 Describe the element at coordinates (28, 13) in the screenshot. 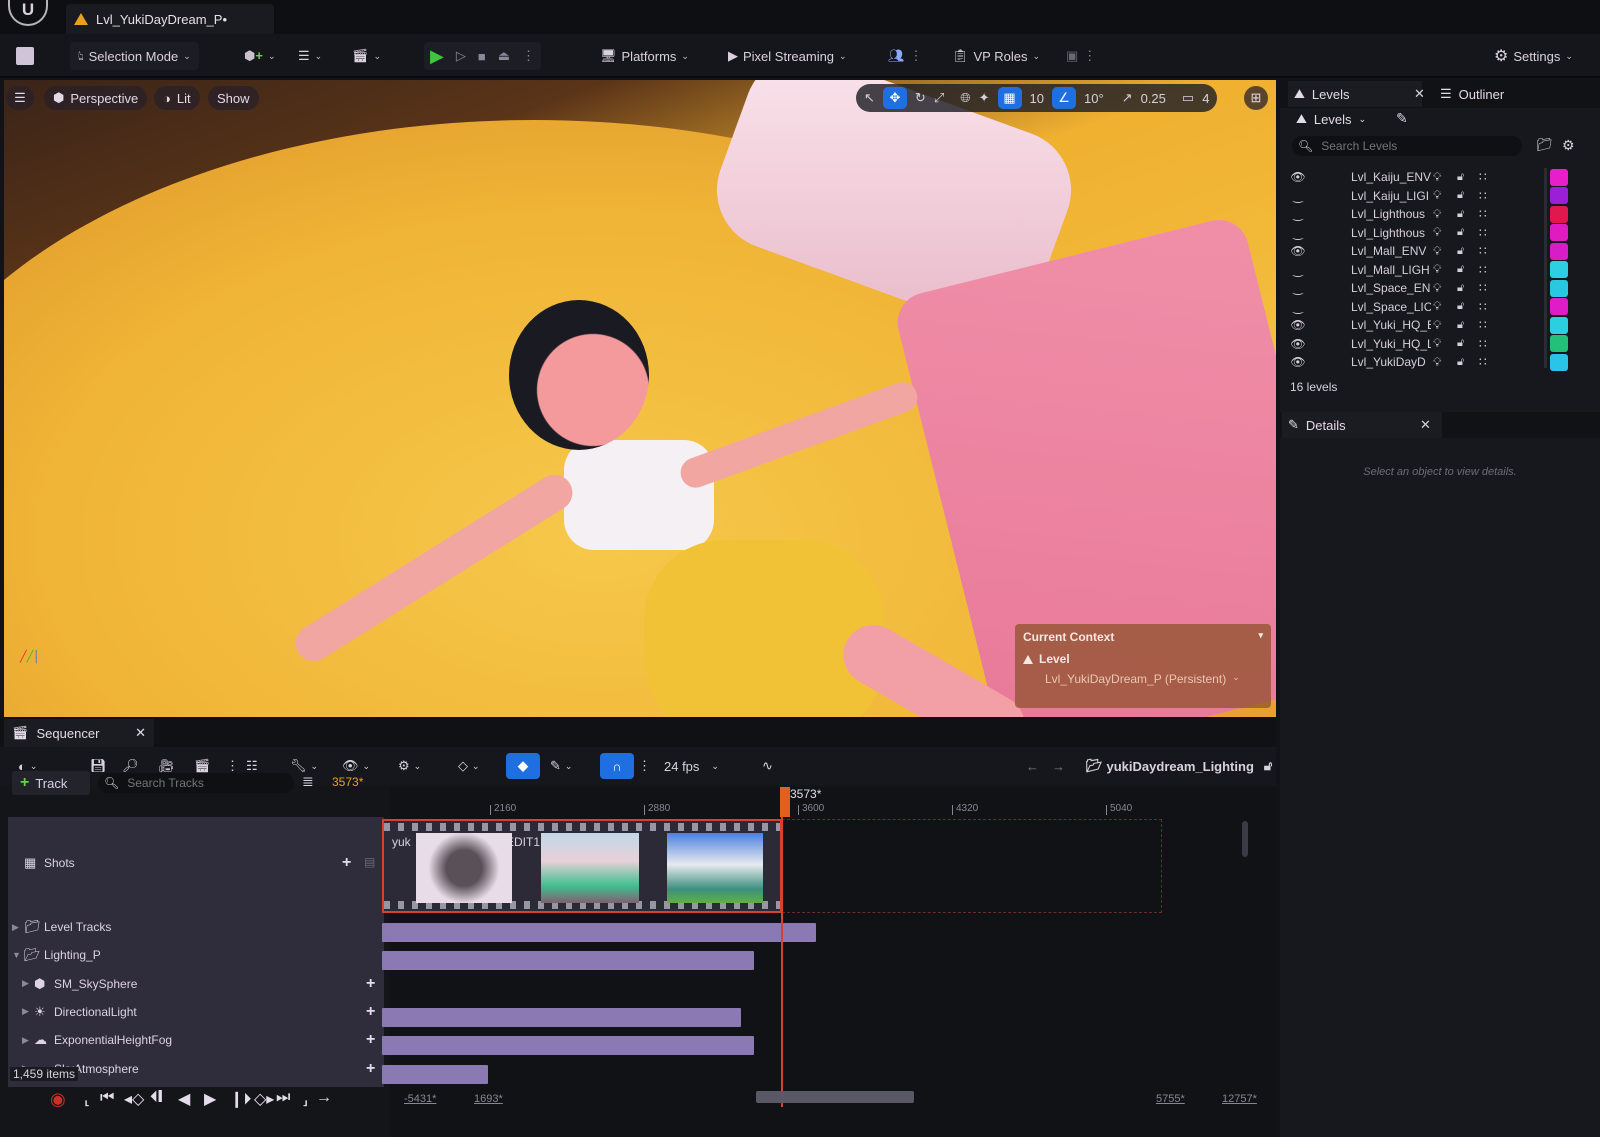

I see `unreal-logo: U` at that location.